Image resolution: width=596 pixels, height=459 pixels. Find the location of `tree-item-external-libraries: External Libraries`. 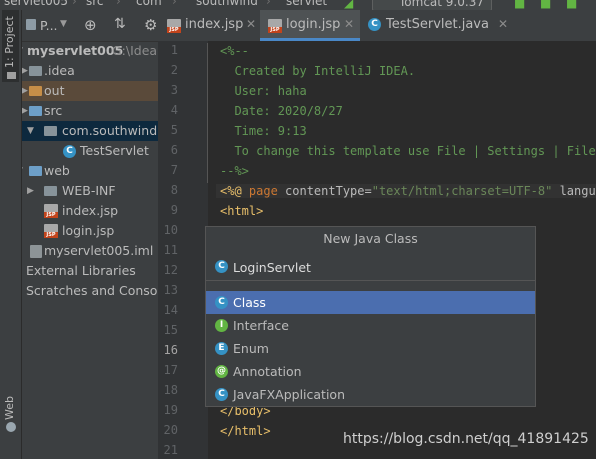

tree-item-external-libraries: External Libraries is located at coordinates (90, 271).